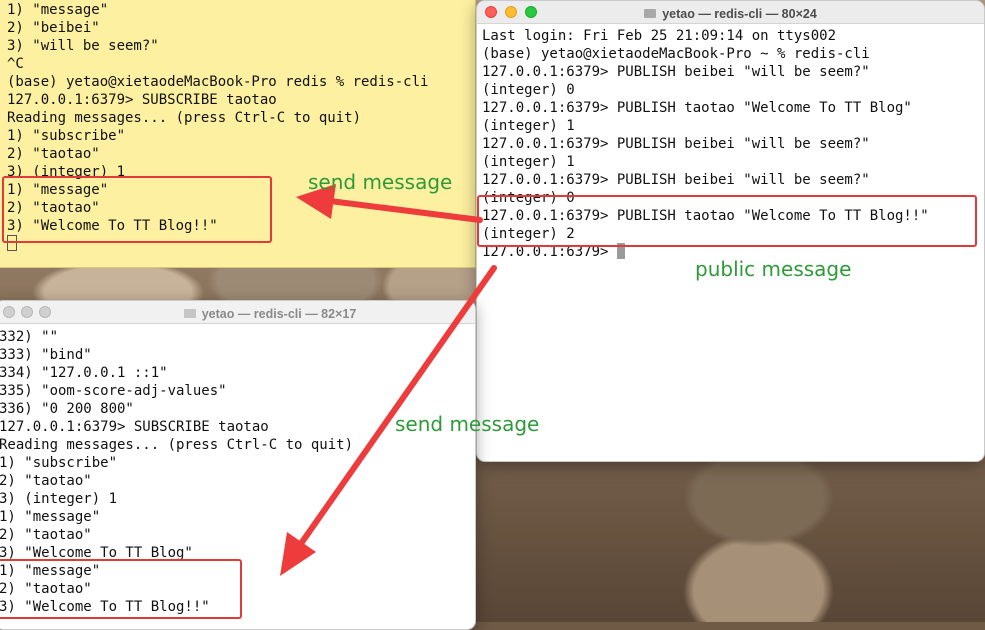 The image size is (985, 630). What do you see at coordinates (388, 380) in the screenshot?
I see `annotation-arrows` at bounding box center [388, 380].